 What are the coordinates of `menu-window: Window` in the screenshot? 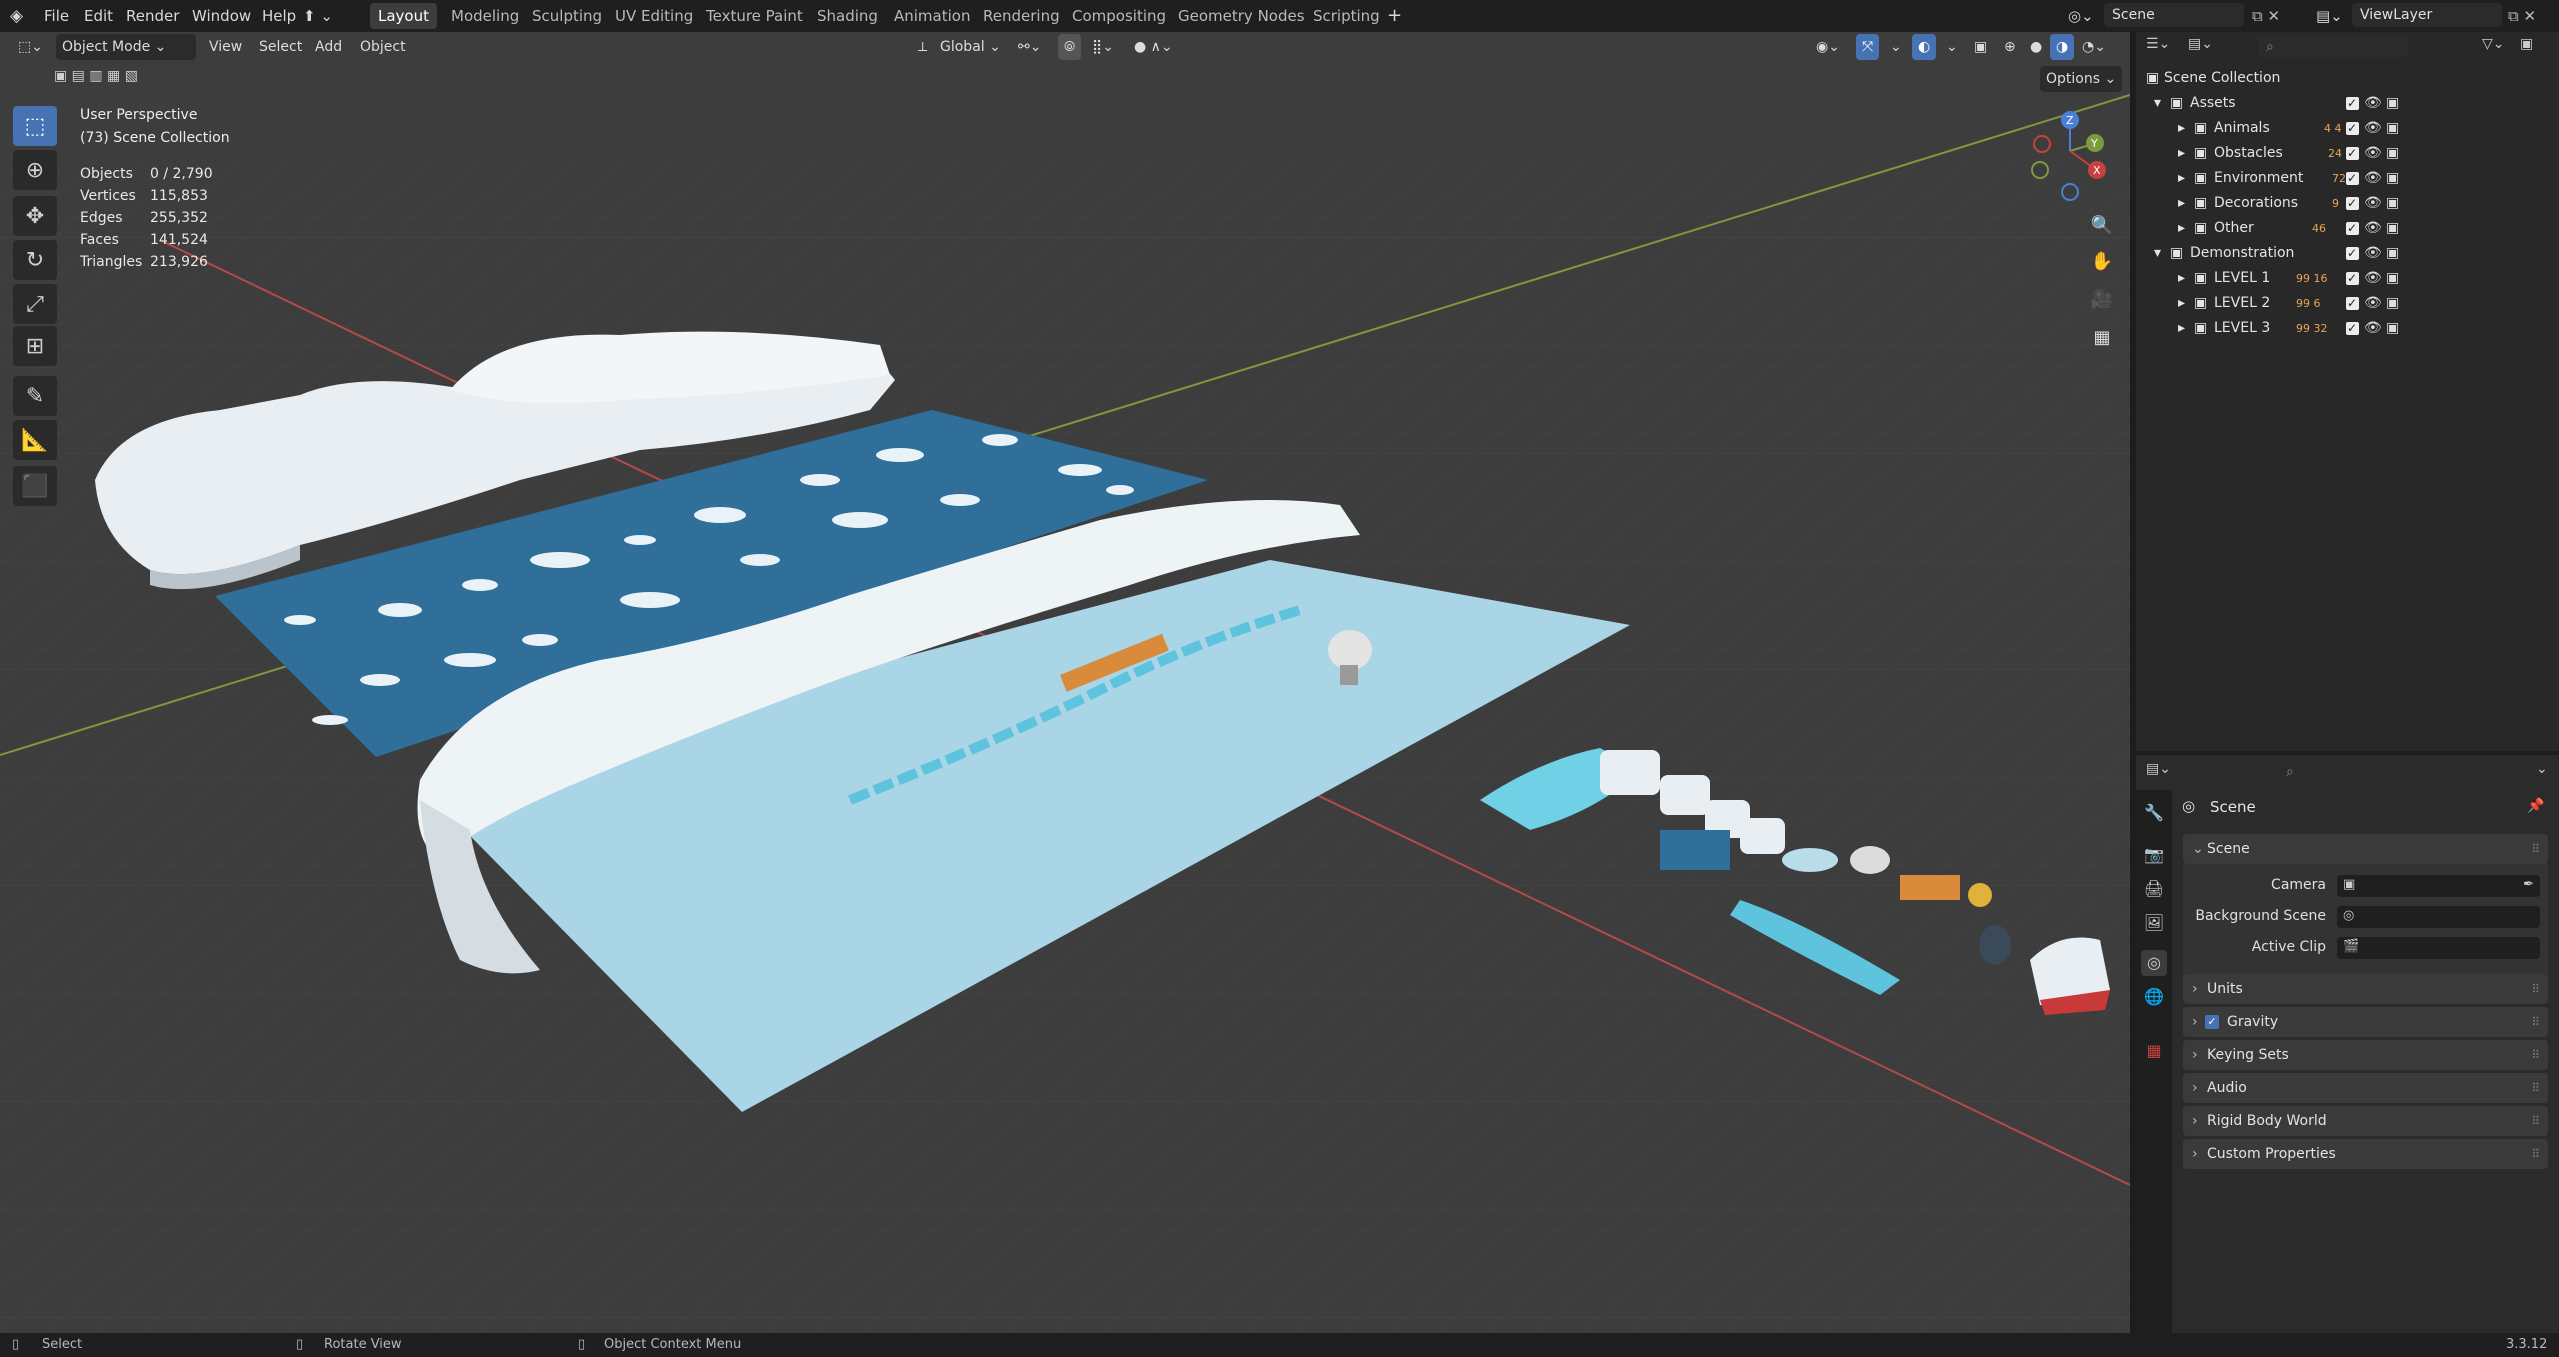 It's located at (221, 16).